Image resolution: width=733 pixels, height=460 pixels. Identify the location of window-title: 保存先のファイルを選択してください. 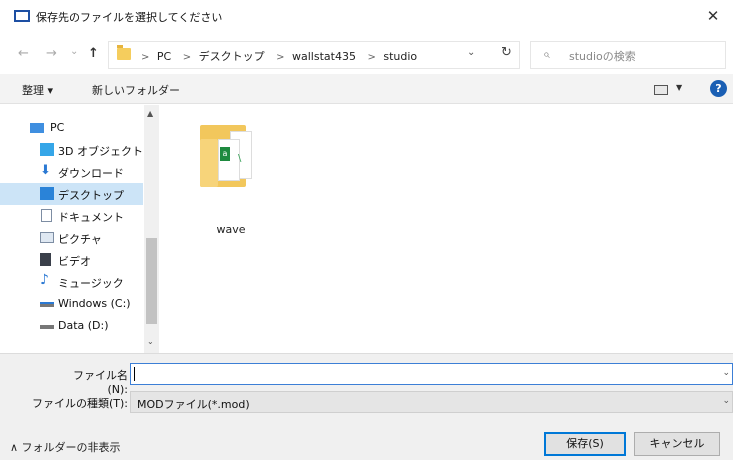
(129, 17).